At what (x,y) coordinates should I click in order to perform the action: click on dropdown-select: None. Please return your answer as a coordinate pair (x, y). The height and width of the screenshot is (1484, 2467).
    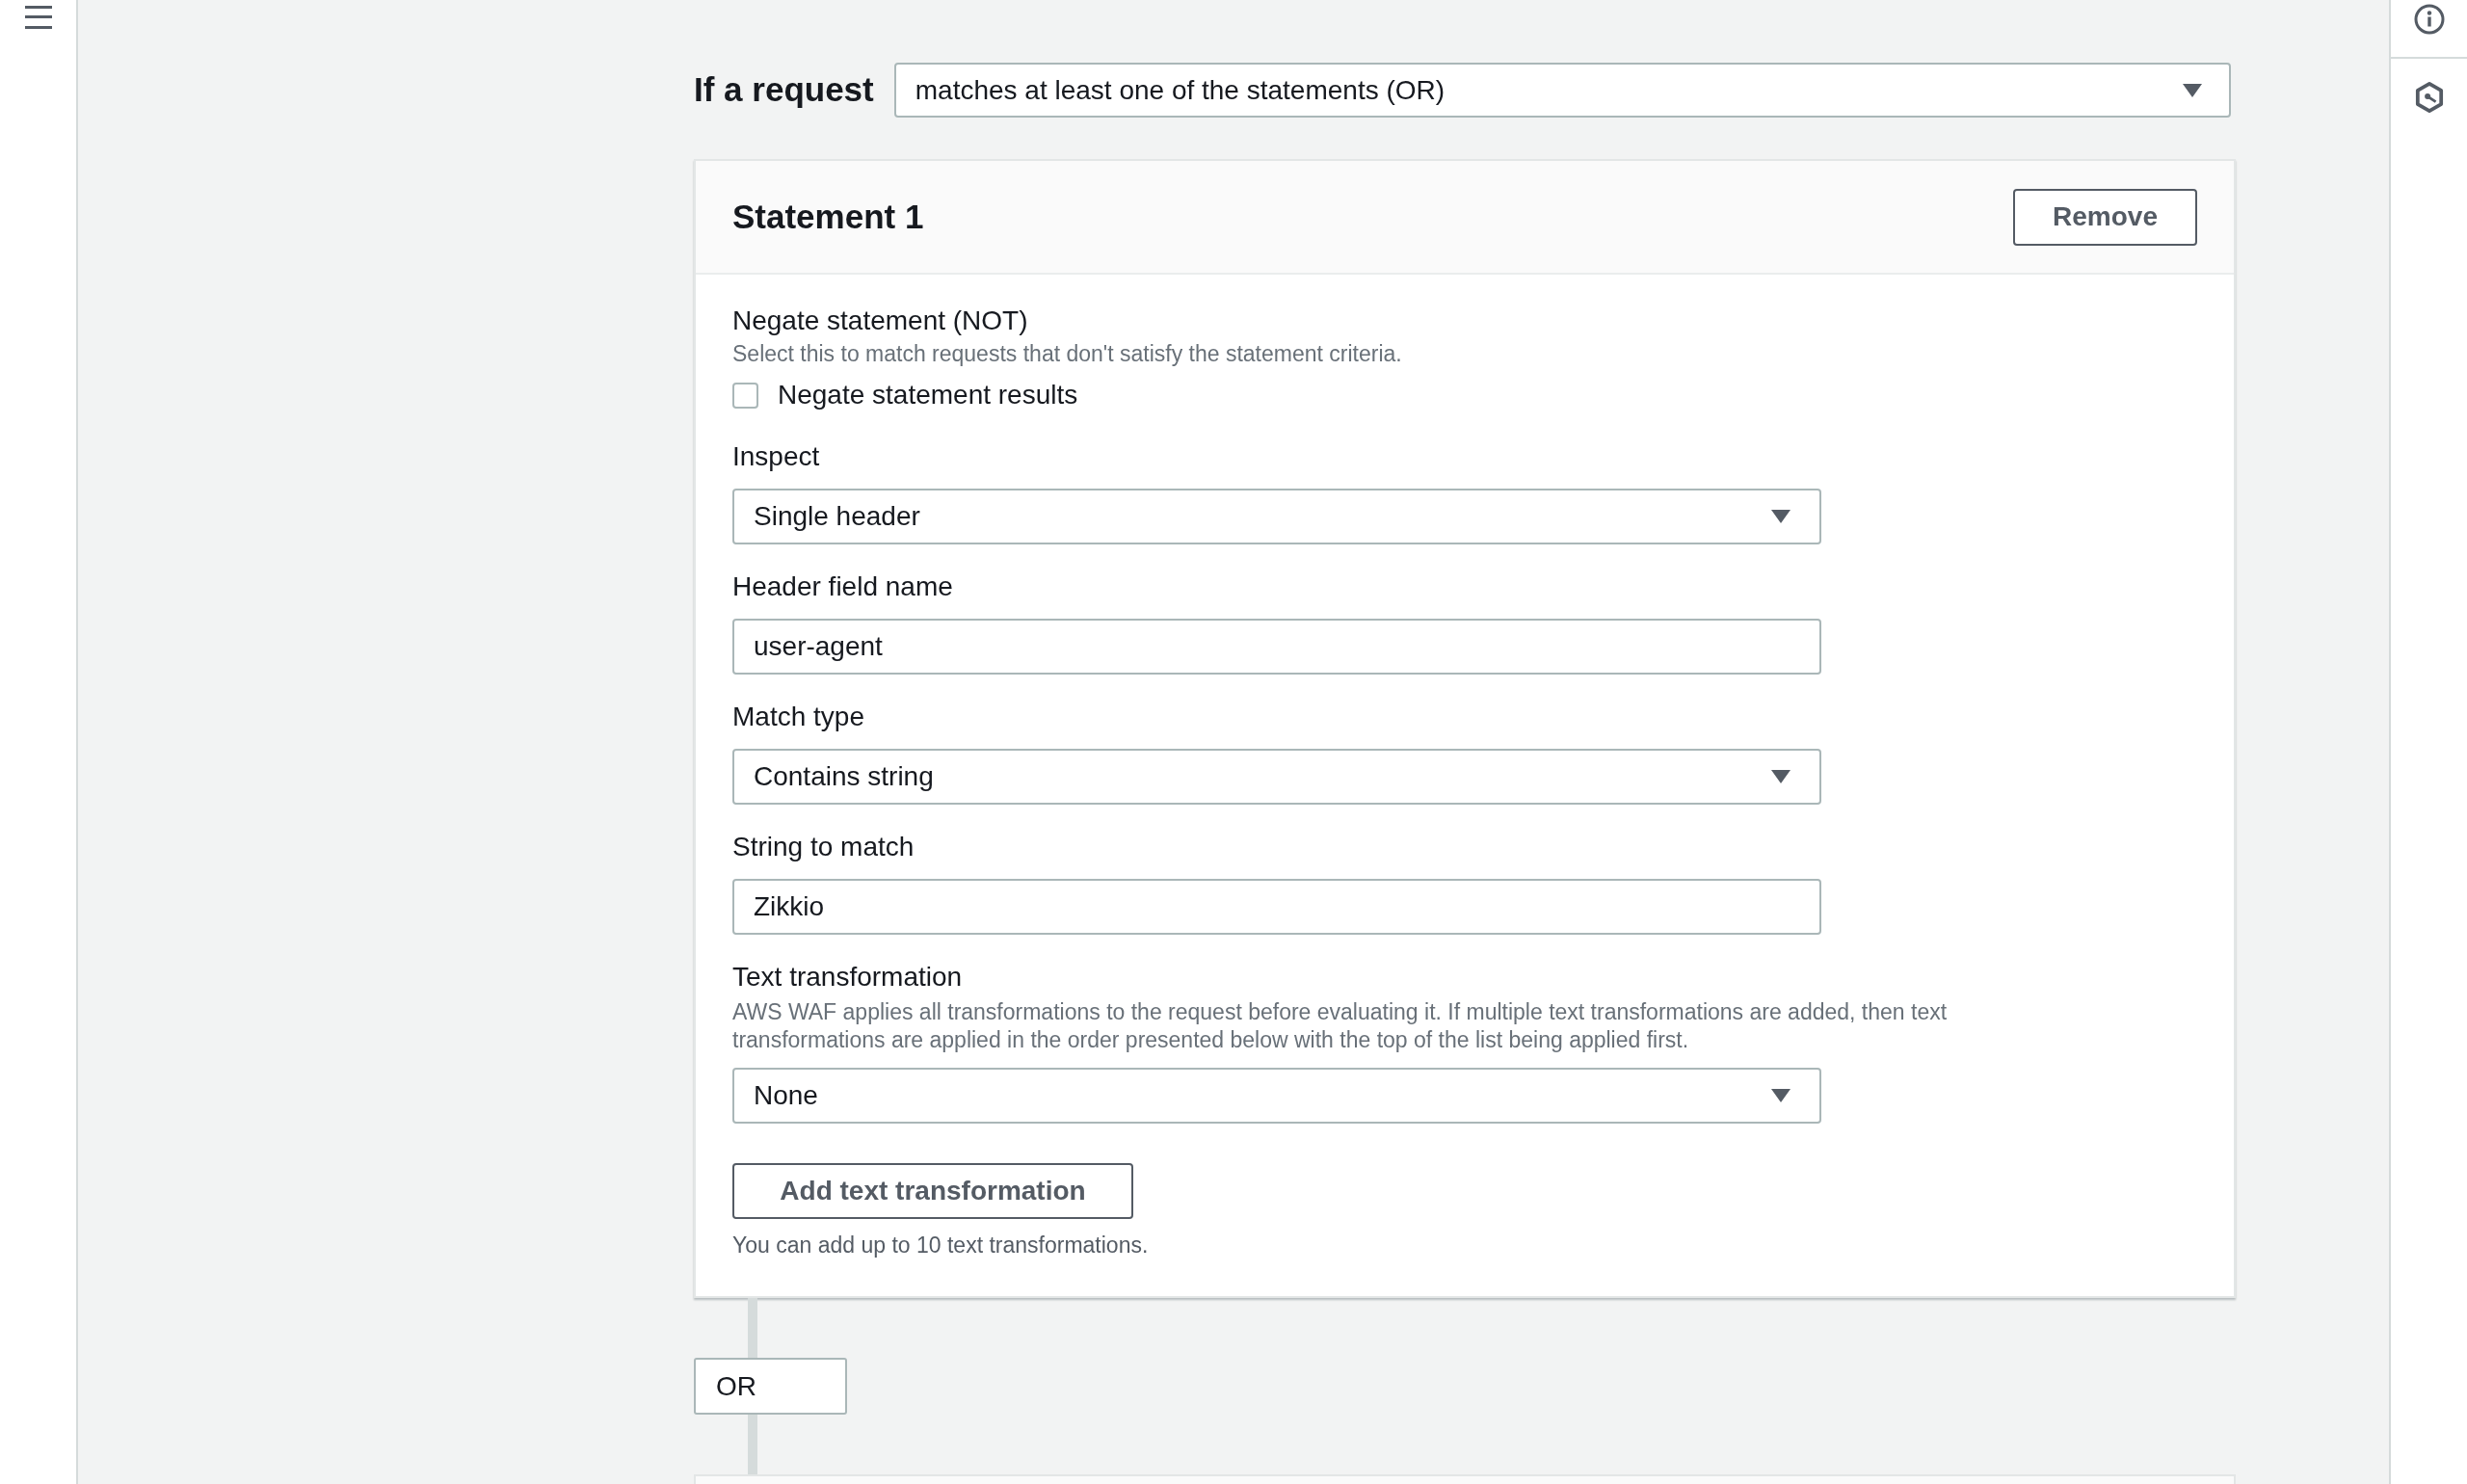
    Looking at the image, I should click on (1276, 1096).